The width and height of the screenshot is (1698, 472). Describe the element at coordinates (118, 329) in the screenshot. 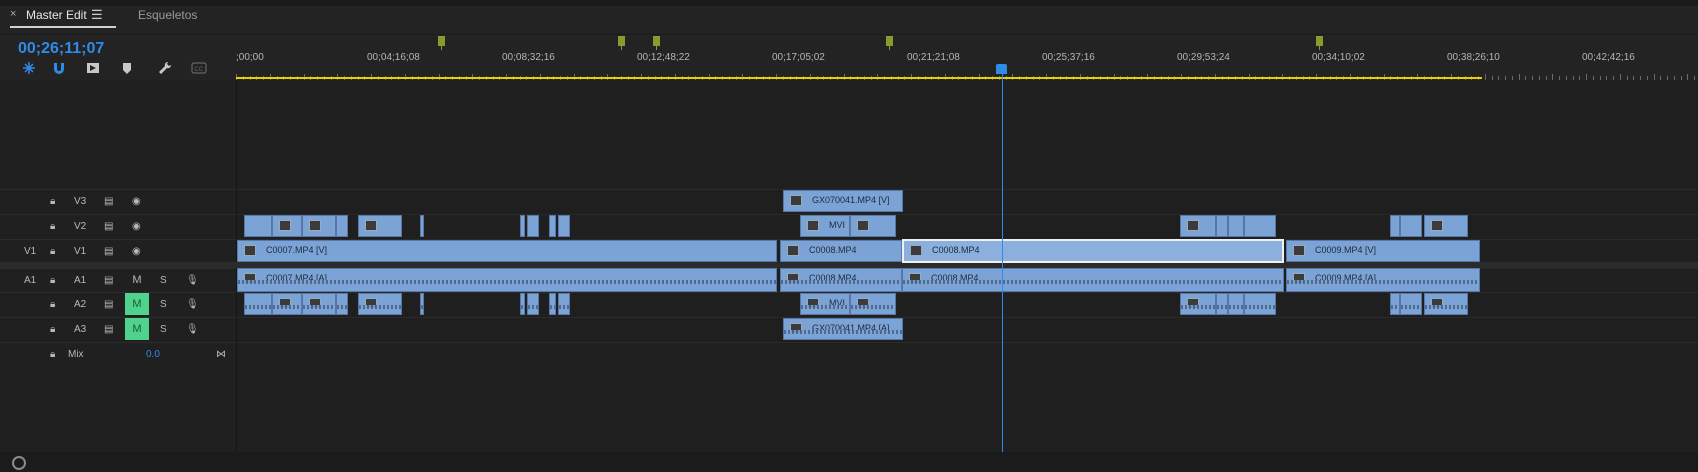

I see `track-header-a3: 🔒︎ A3 ▤ M S 🎙︎` at that location.